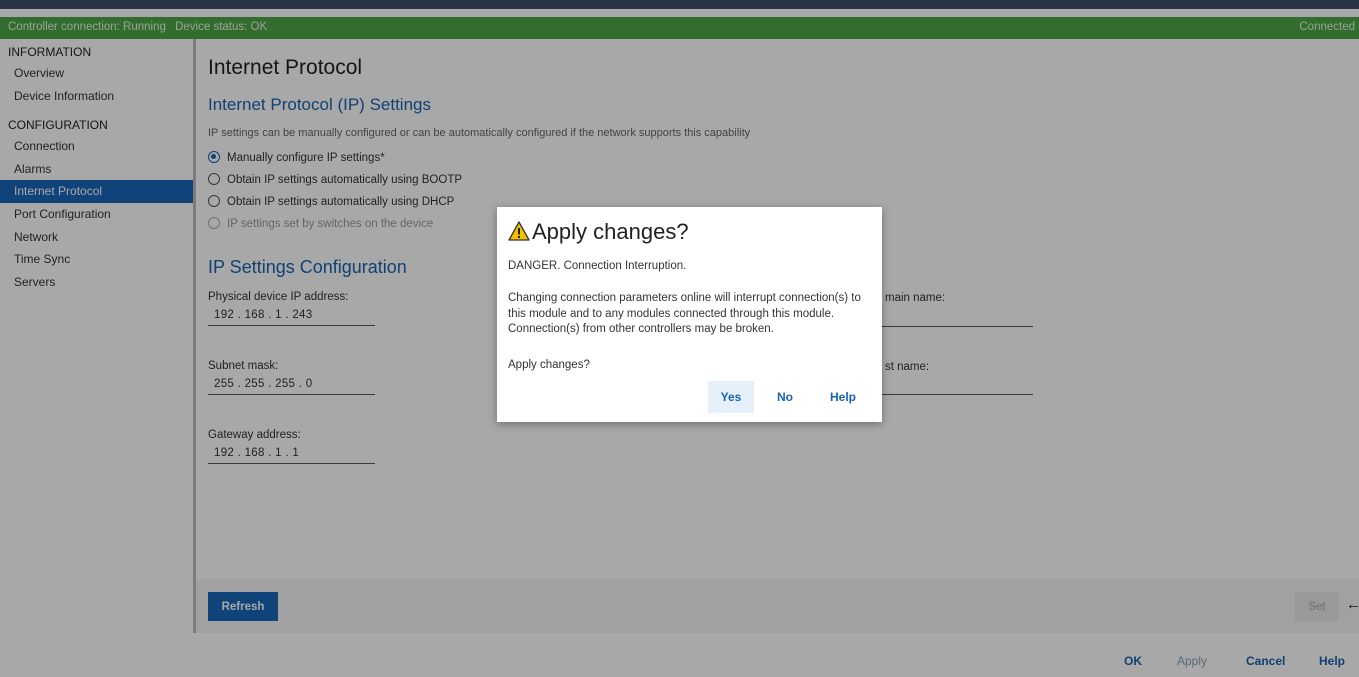 This screenshot has height=677, width=1359. I want to click on dialog-title-text: Apply changes?, so click(610, 231).